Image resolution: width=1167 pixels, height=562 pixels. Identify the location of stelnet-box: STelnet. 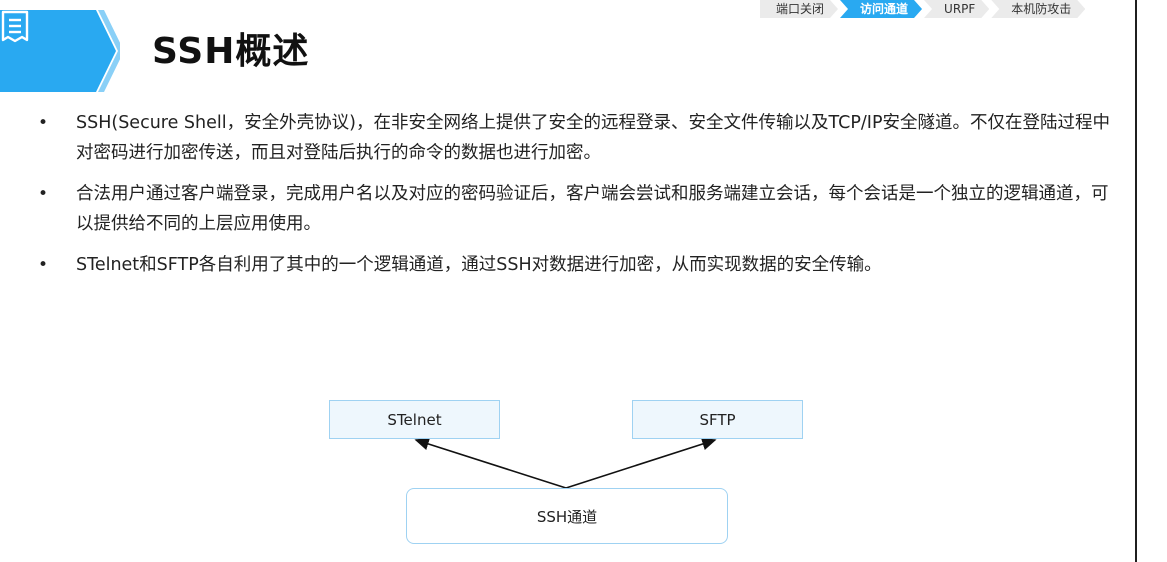
(414, 419).